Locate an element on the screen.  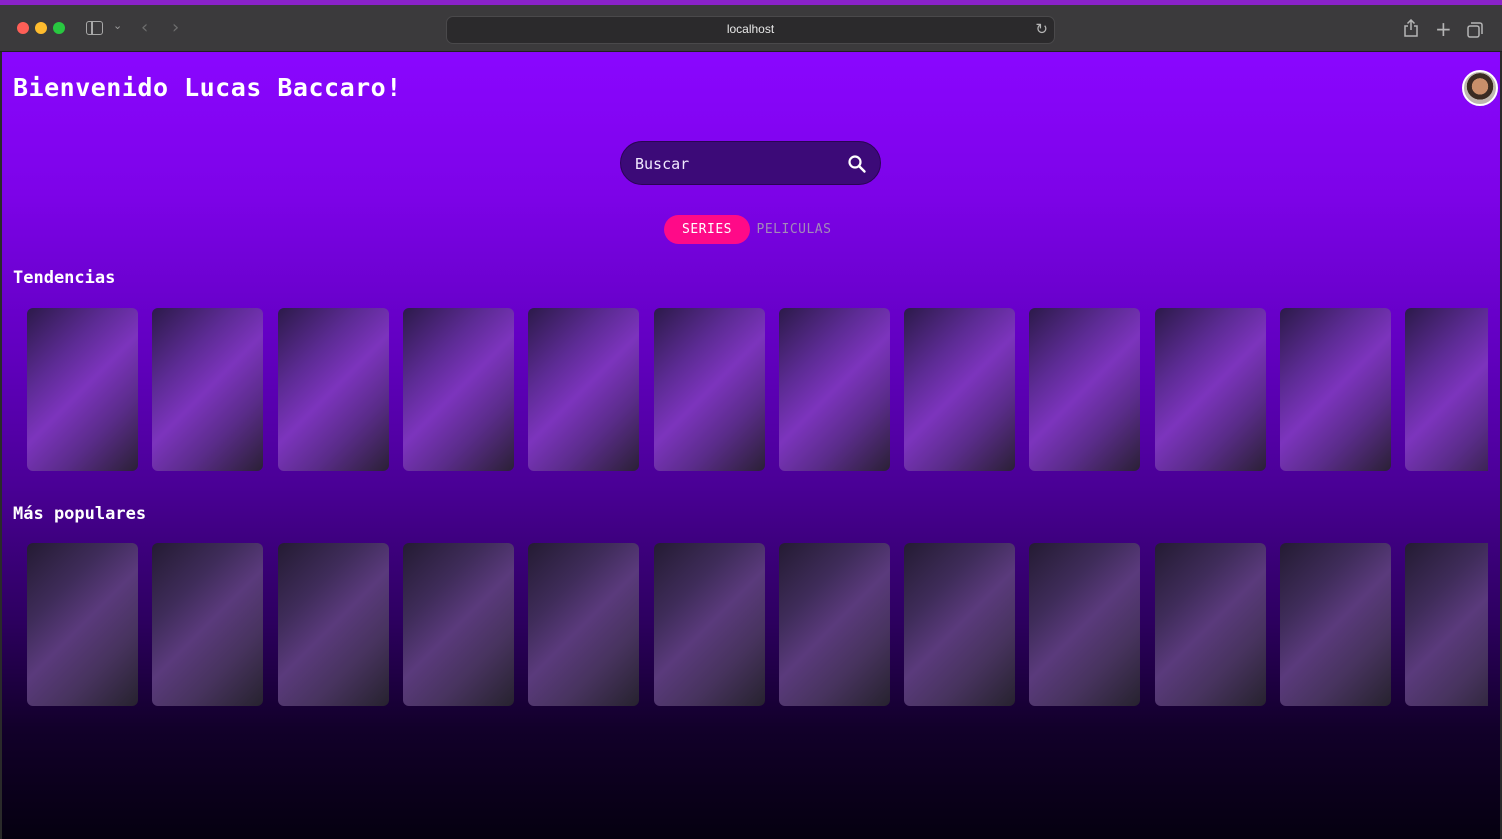
welcome-heading: Bienvenido Lucas Baccaro! is located at coordinates (207, 87).